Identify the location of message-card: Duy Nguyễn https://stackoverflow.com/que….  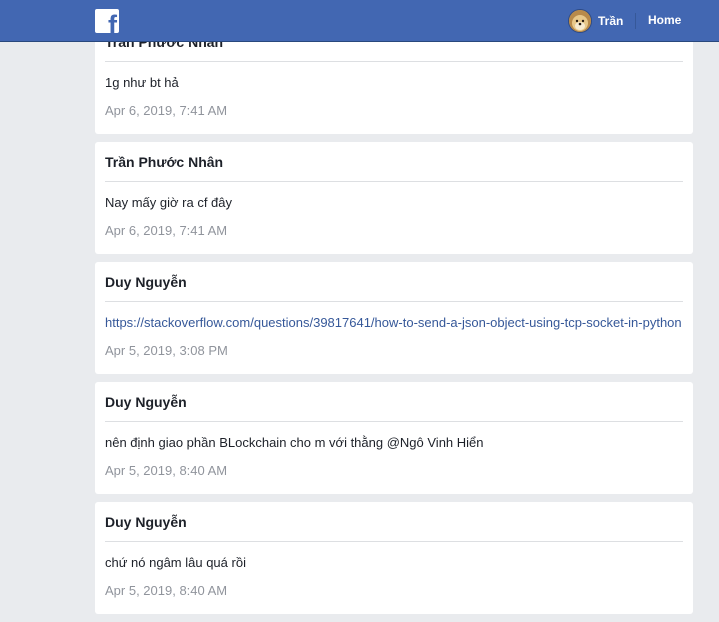
(394, 318).